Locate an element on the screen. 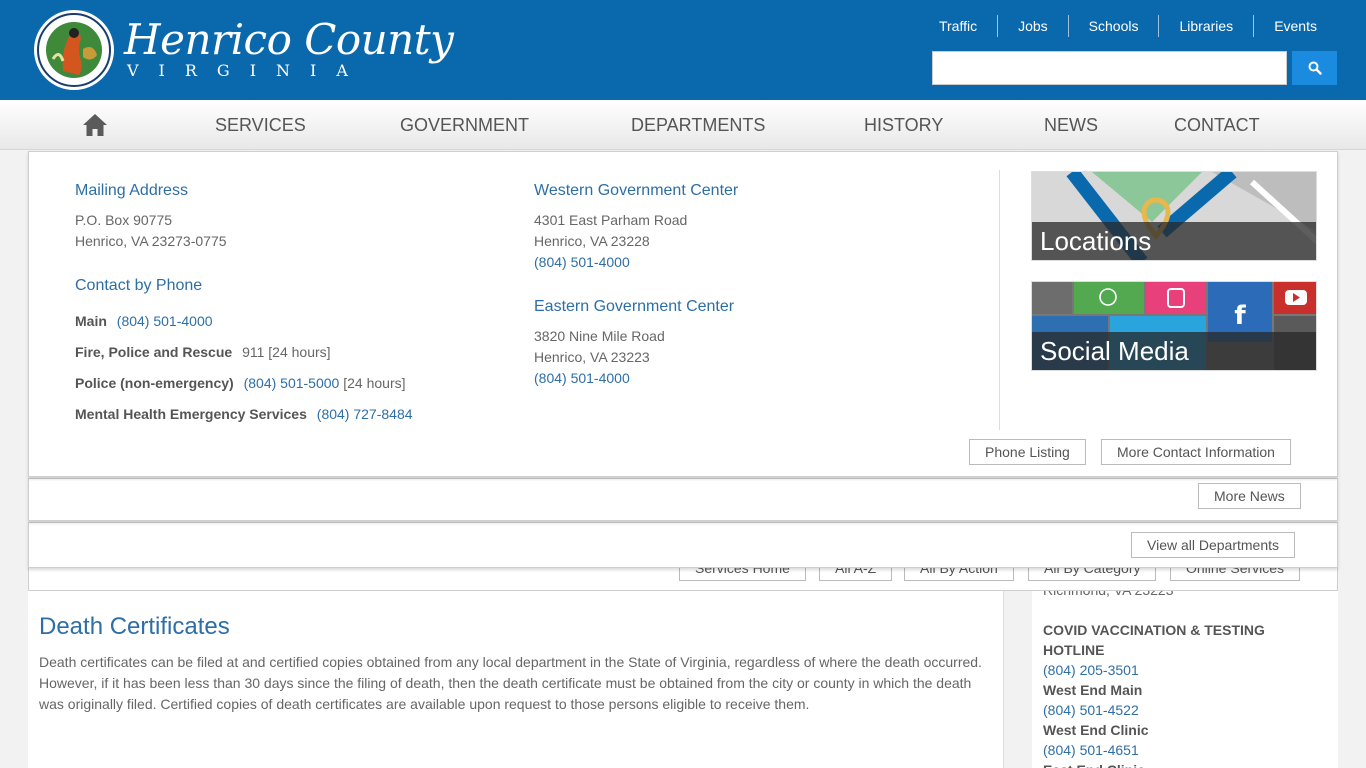  phone-row-main: Main (804) 501-4000 is located at coordinates (144, 321).